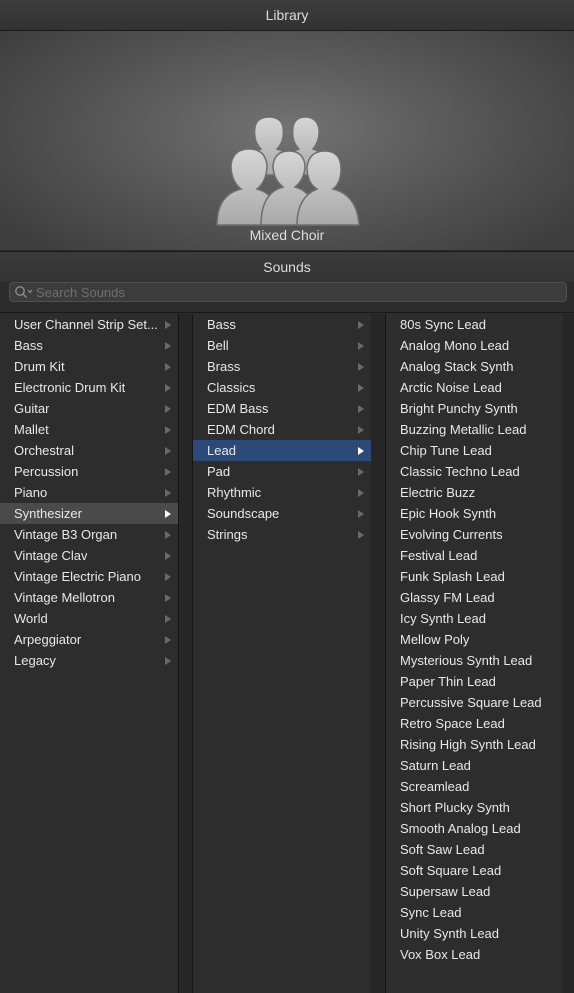 This screenshot has width=574, height=993. I want to click on patch-item: Bright Punchy Synth, so click(474, 408).